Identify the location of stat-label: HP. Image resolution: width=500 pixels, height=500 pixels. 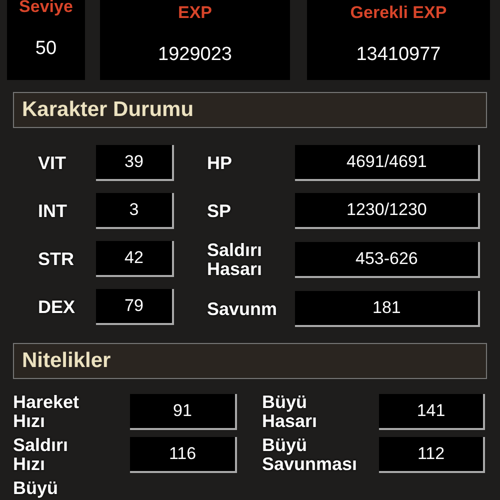
(220, 163).